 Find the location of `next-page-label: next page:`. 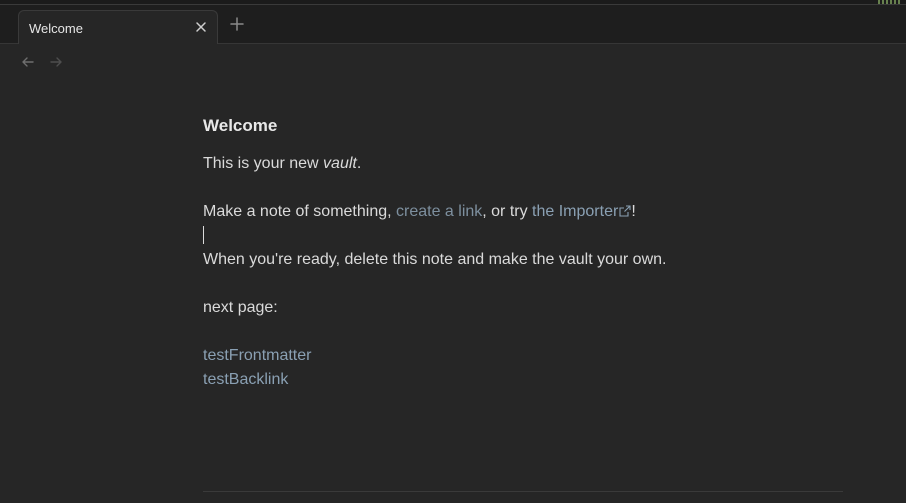

next-page-label: next page: is located at coordinates (240, 307).